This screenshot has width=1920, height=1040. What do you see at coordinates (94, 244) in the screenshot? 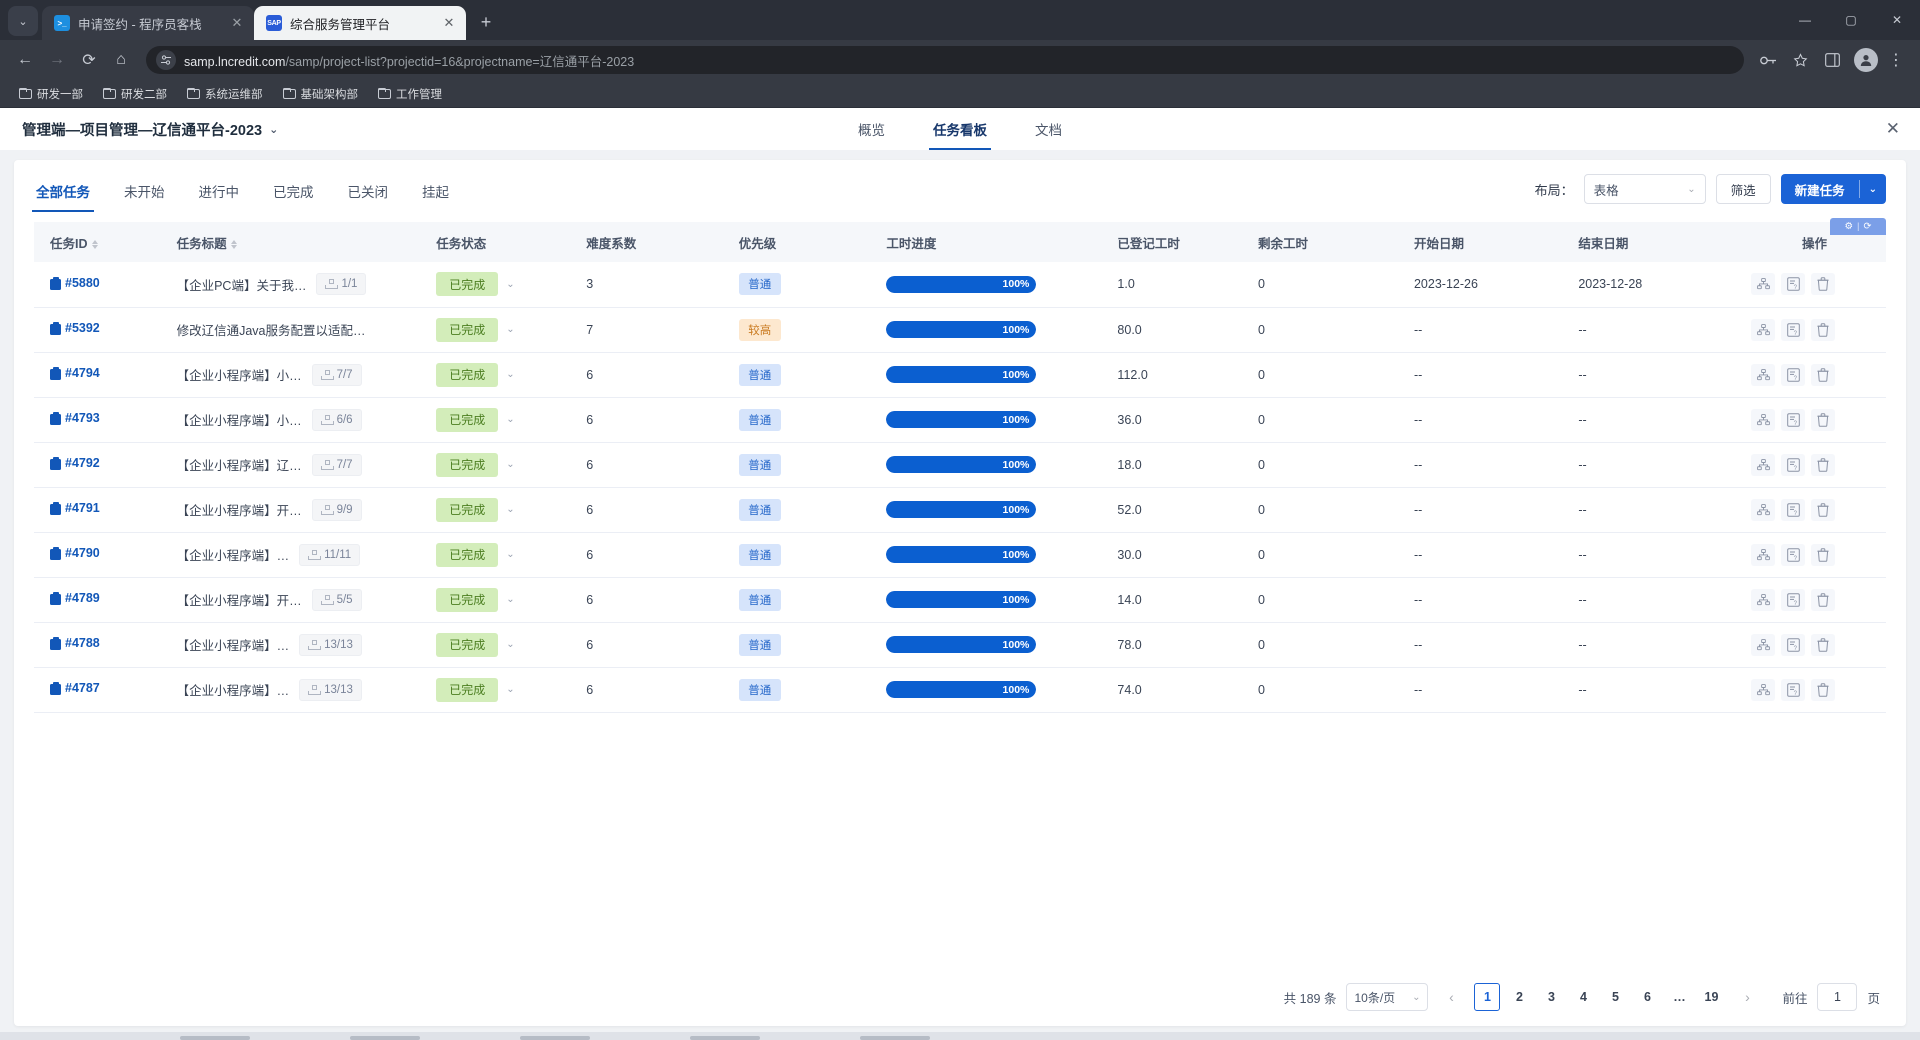
I see `sort-icon` at bounding box center [94, 244].